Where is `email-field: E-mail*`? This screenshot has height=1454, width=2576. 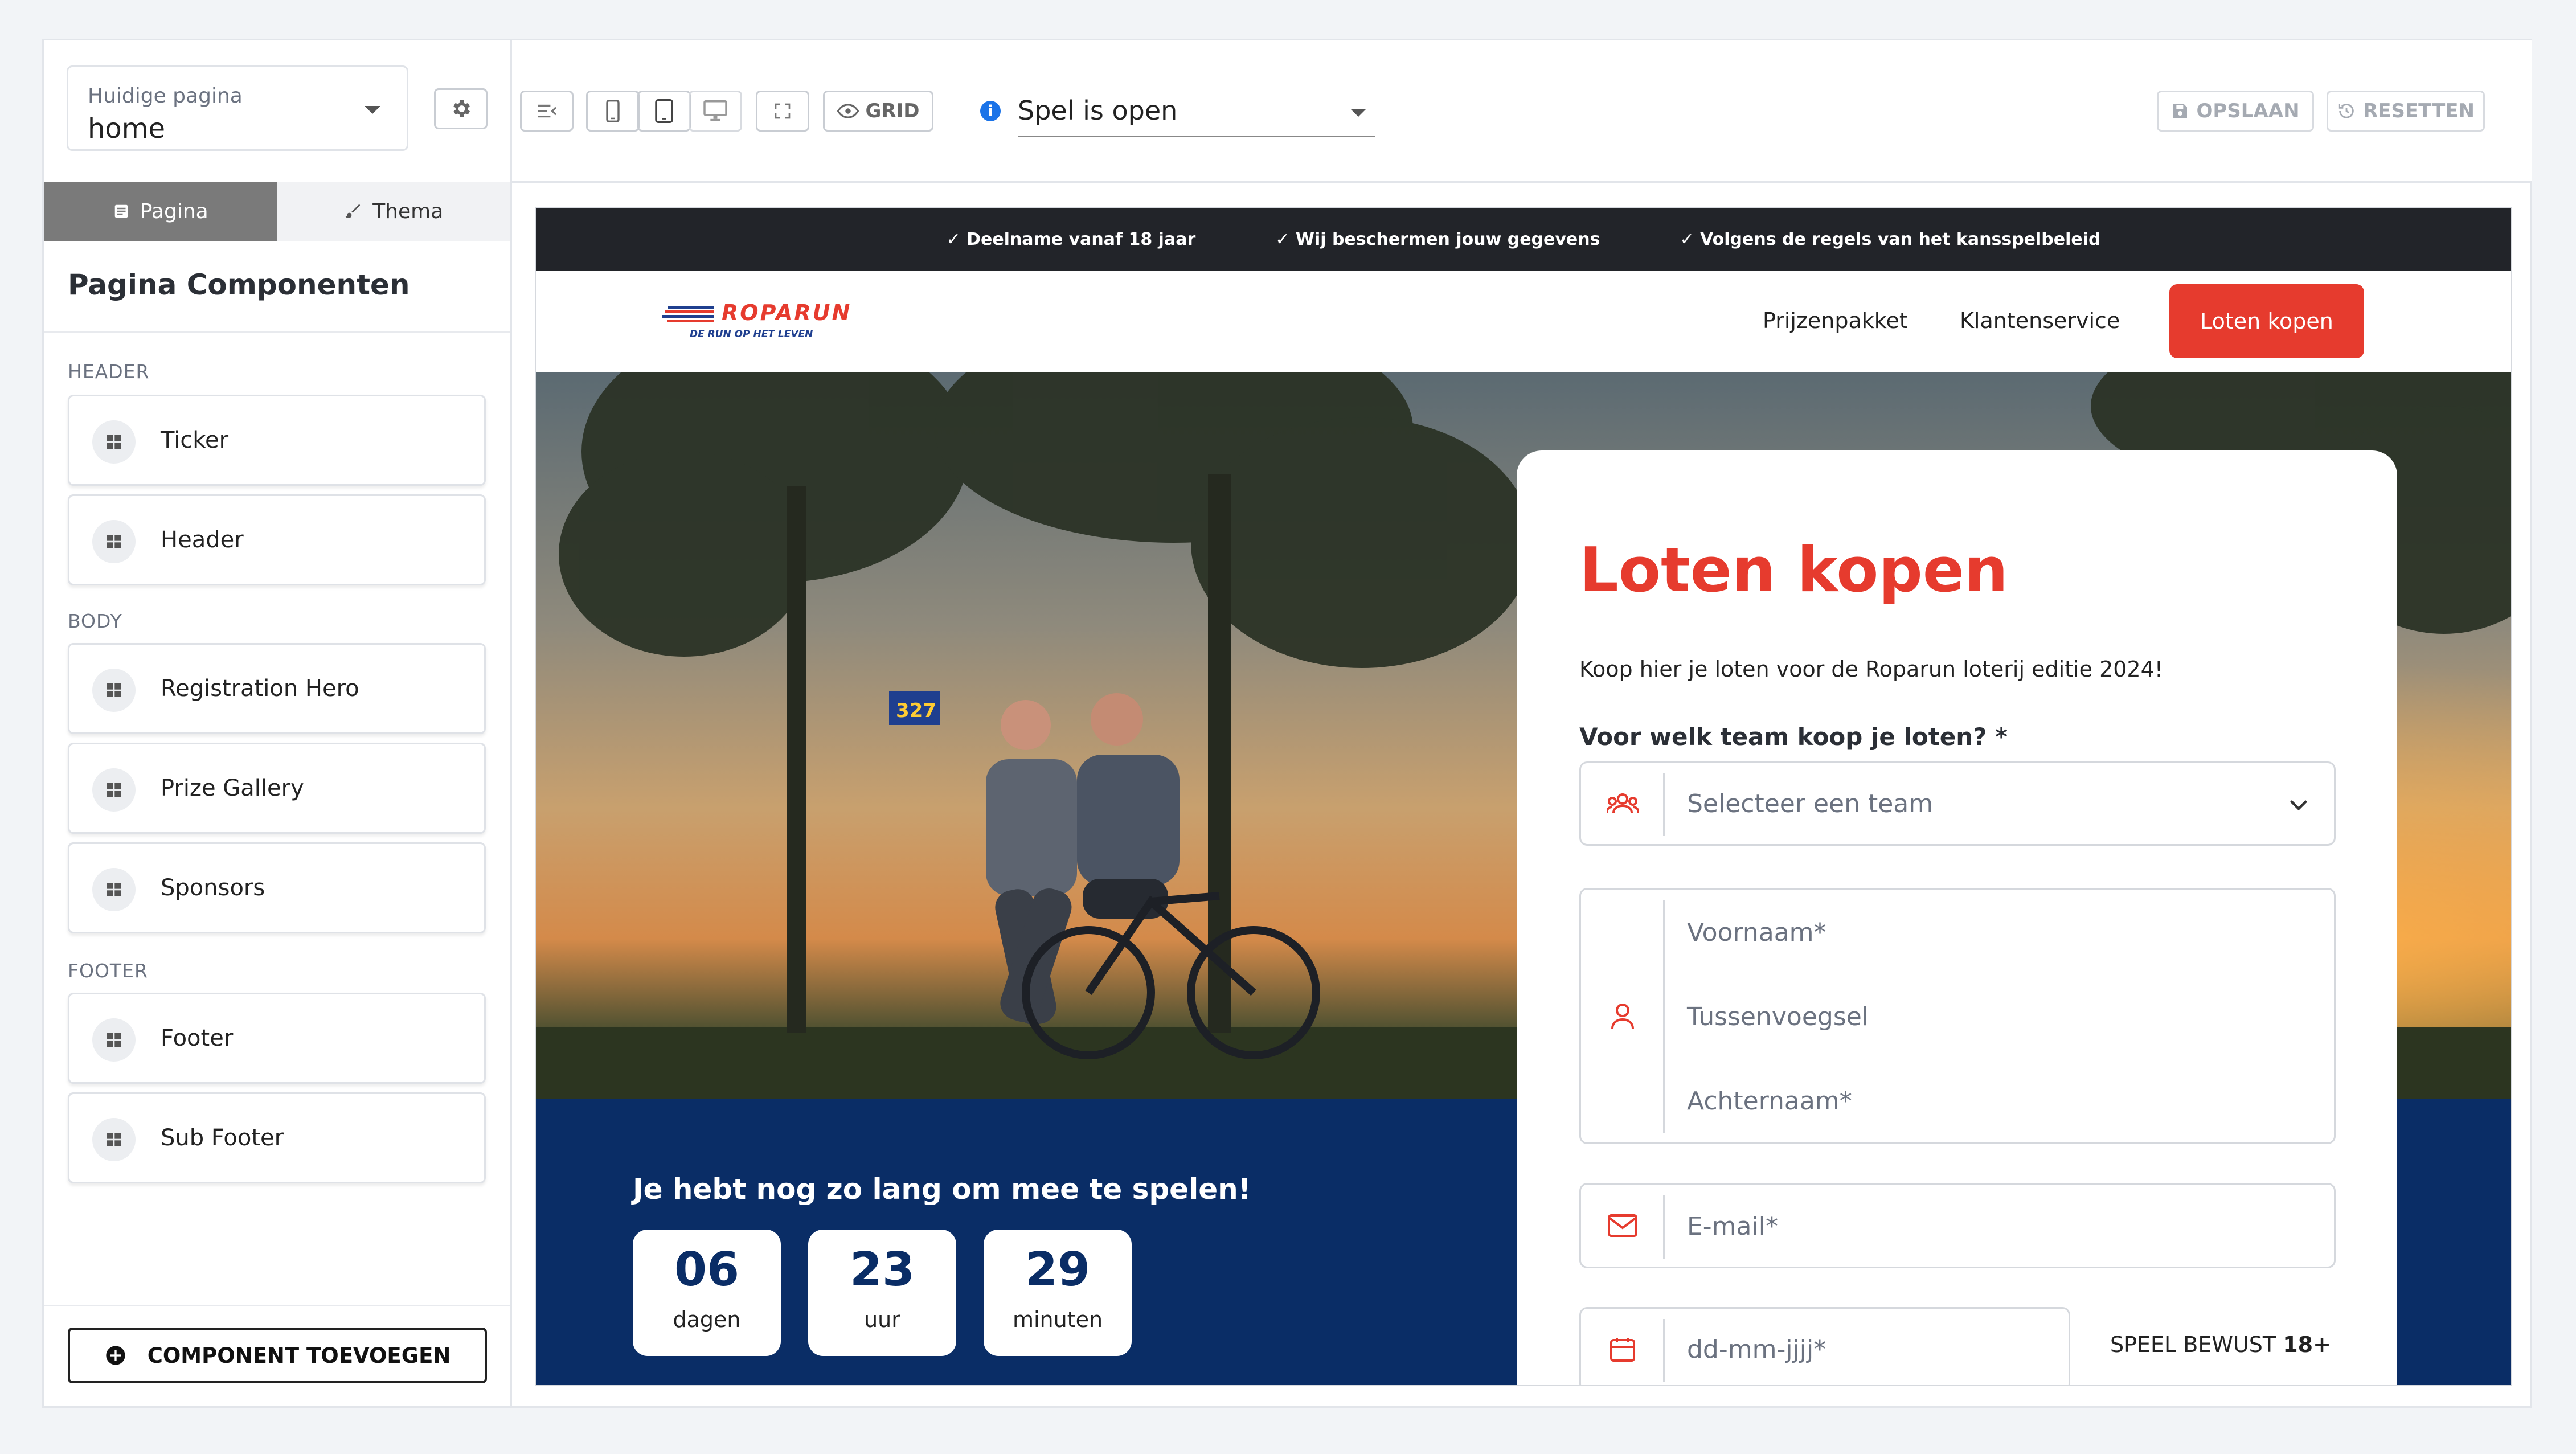
email-field: E-mail* is located at coordinates (1957, 1226).